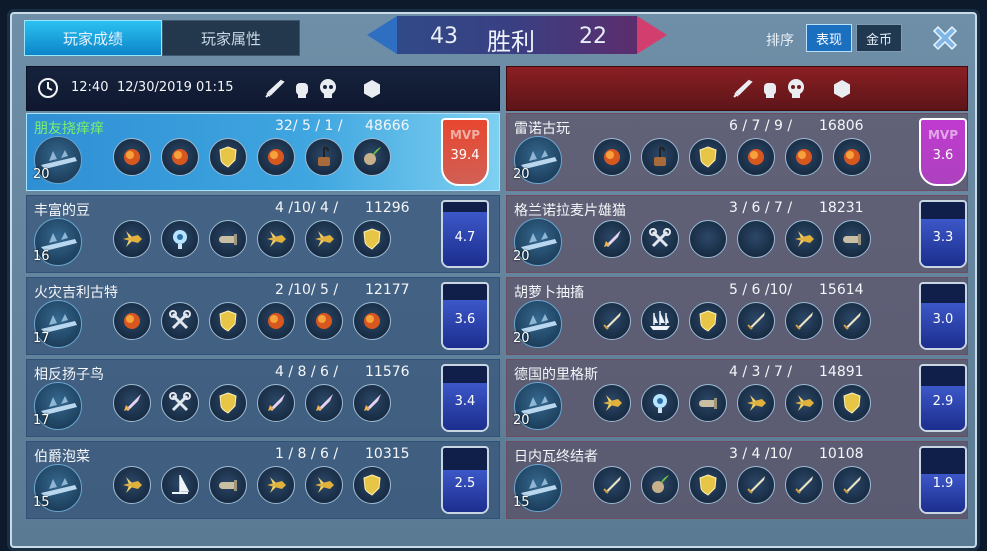  What do you see at coordinates (387, 126) in the screenshot?
I see `player-gold: 48666` at bounding box center [387, 126].